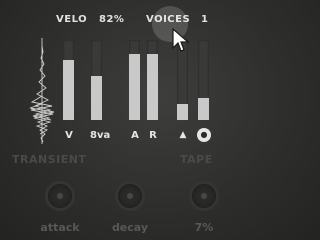 The image size is (320, 240). Describe the element at coordinates (204, 227) in the screenshot. I see `tape-amount-label: 7%` at that location.